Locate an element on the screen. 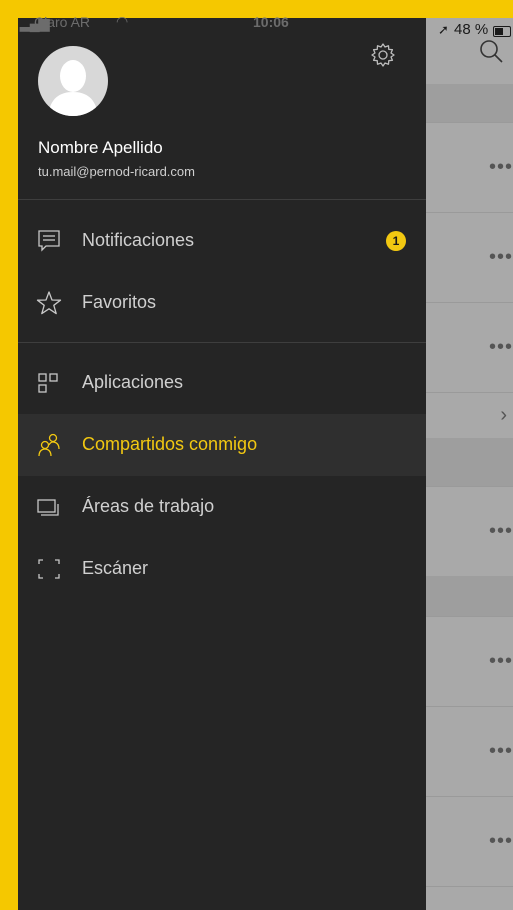 Image resolution: width=513 pixels, height=910 pixels. workspaces-icon is located at coordinates (48, 507).